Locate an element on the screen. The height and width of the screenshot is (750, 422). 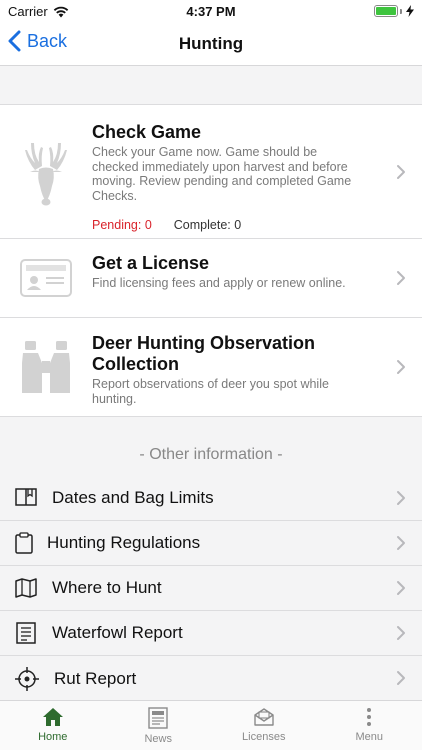
binoculars-icon is located at coordinates (46, 367).